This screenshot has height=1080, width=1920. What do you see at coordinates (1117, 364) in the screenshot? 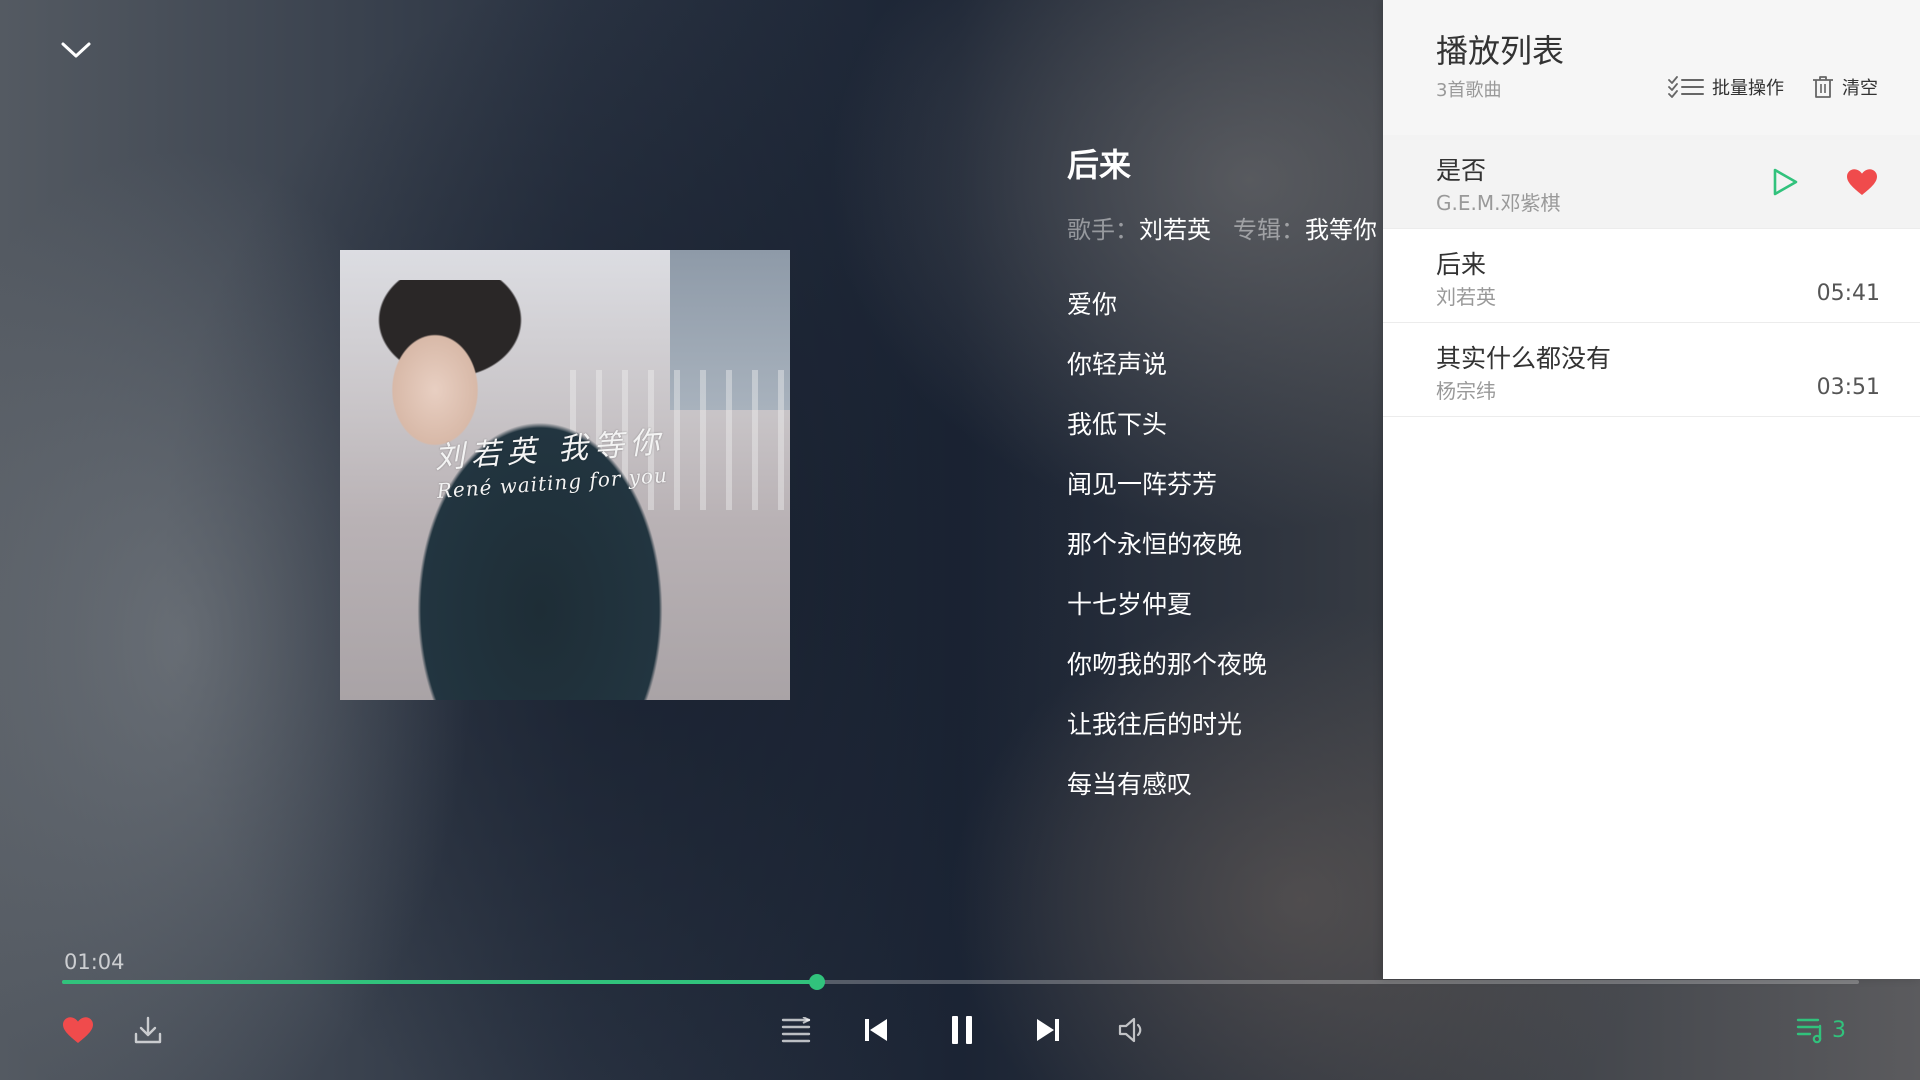
I see `lyric-line: 你轻声说` at bounding box center [1117, 364].